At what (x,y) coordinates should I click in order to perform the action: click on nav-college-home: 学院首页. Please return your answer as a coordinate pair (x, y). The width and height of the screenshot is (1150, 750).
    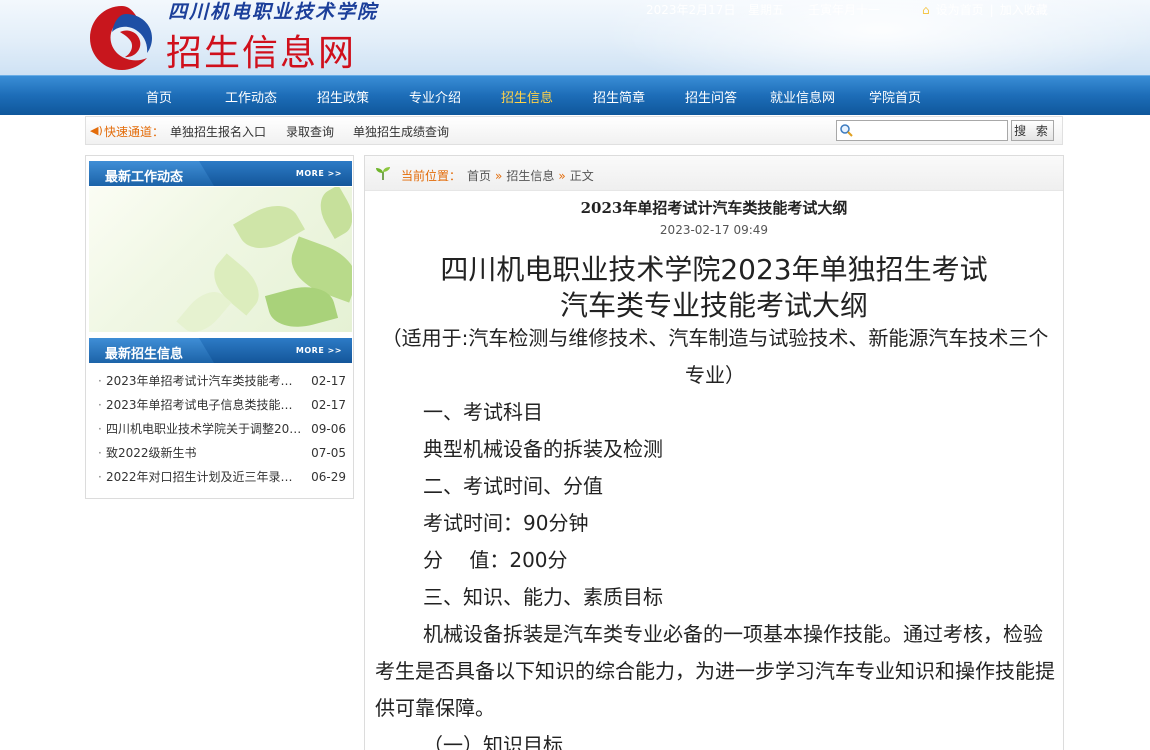
    Looking at the image, I should click on (895, 96).